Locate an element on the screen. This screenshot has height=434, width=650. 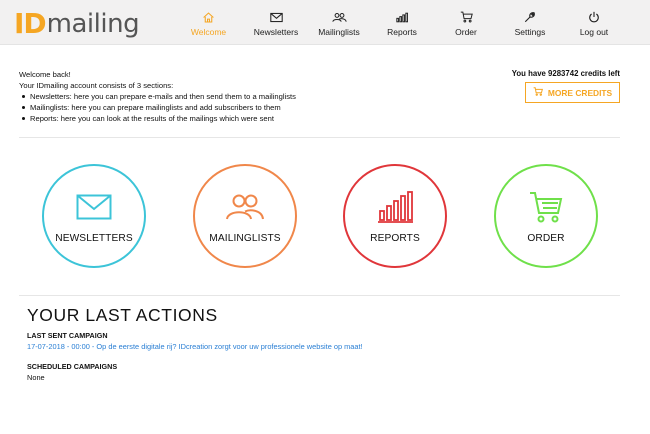
nav-order-label: Order is located at coordinates (466, 32).